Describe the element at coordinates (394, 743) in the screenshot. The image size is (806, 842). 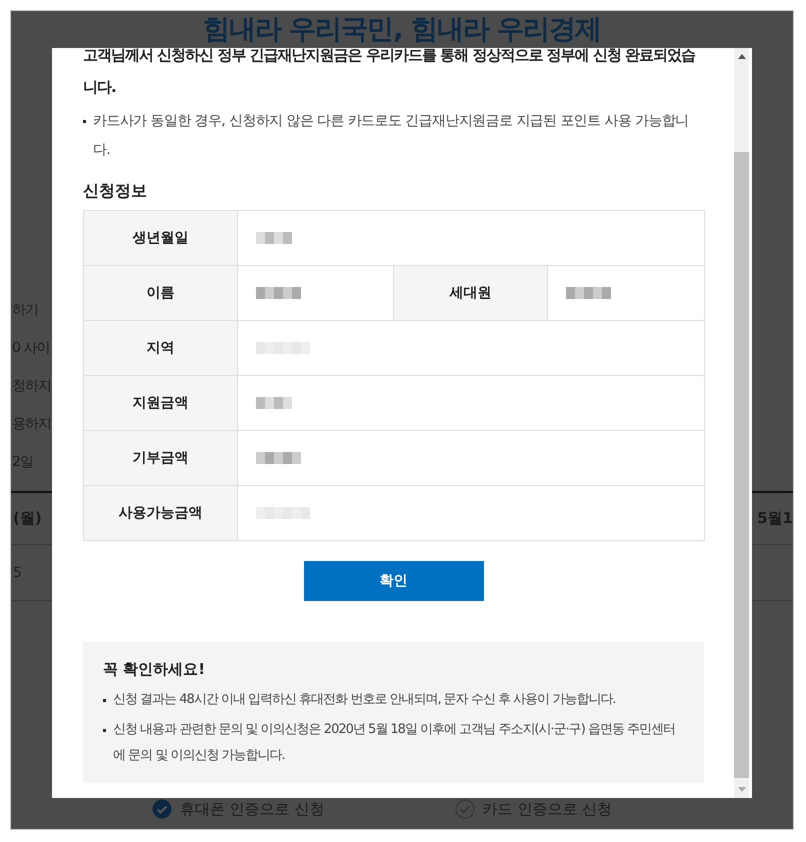
I see `notice-text: 신청 내용과 관련한 문의 및 이의신청은 2020년 5월 18일 이후에 고객님 주소지(시·군·구) 읍면동 주민센터에 문의 및 이의신청 가능합니다.` at that location.